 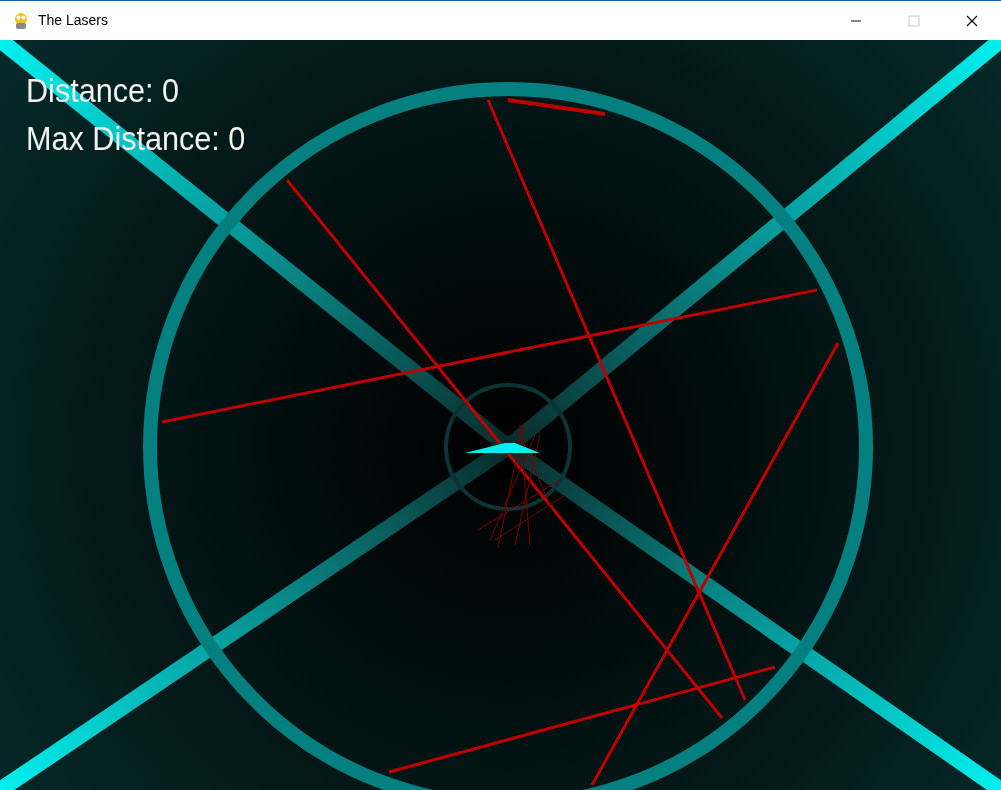 I want to click on close-icon, so click(x=972, y=20).